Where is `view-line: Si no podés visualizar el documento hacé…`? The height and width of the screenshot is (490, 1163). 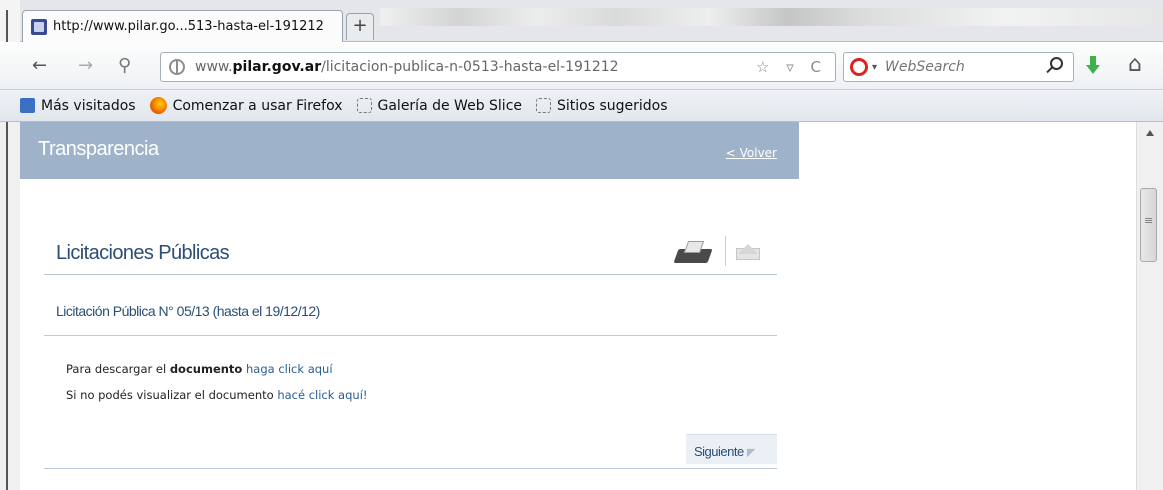 view-line: Si no podés visualizar el documento hacé… is located at coordinates (217, 395).